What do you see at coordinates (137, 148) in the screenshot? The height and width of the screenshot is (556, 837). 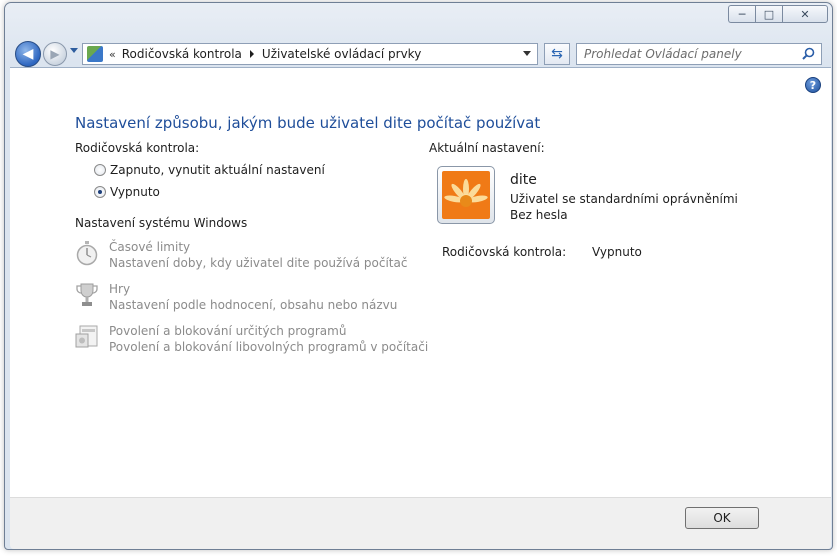 I see `parental-controls-label: Rodičovská kontrola:` at bounding box center [137, 148].